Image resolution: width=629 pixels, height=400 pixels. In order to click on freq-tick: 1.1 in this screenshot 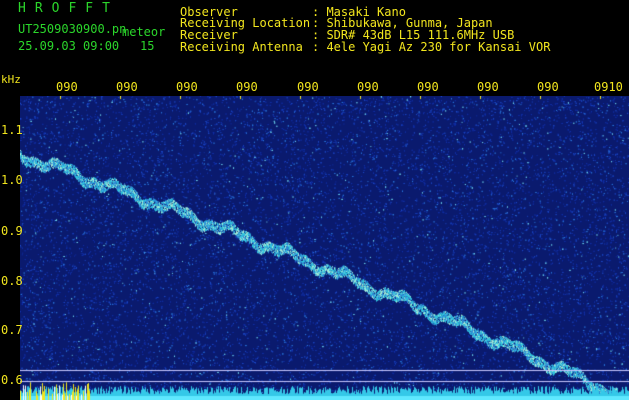, I will do `click(12, 130)`.